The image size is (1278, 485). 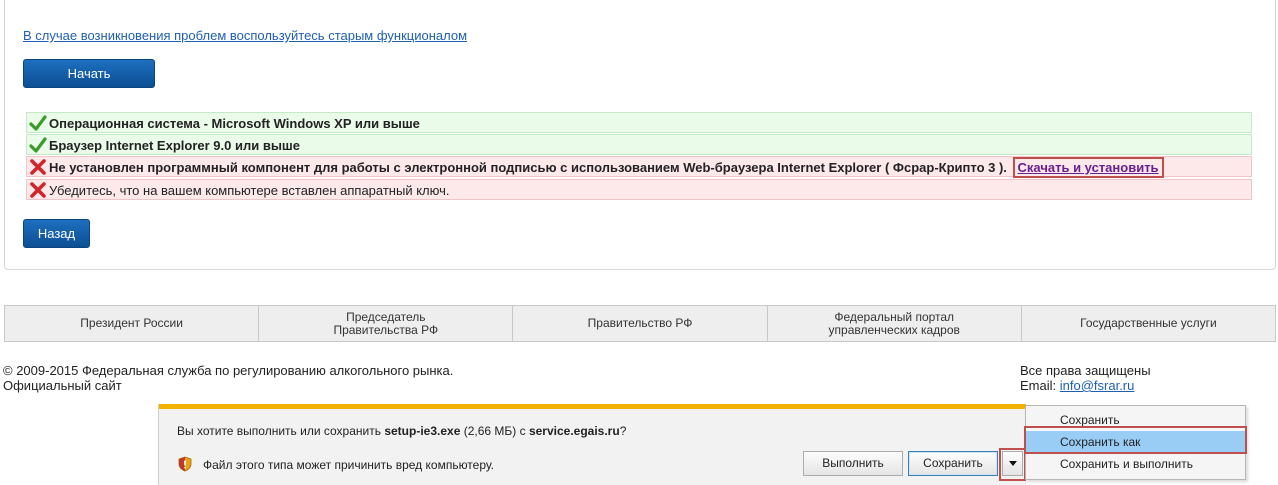 What do you see at coordinates (1038, 385) in the screenshot?
I see `email-label: Email:` at bounding box center [1038, 385].